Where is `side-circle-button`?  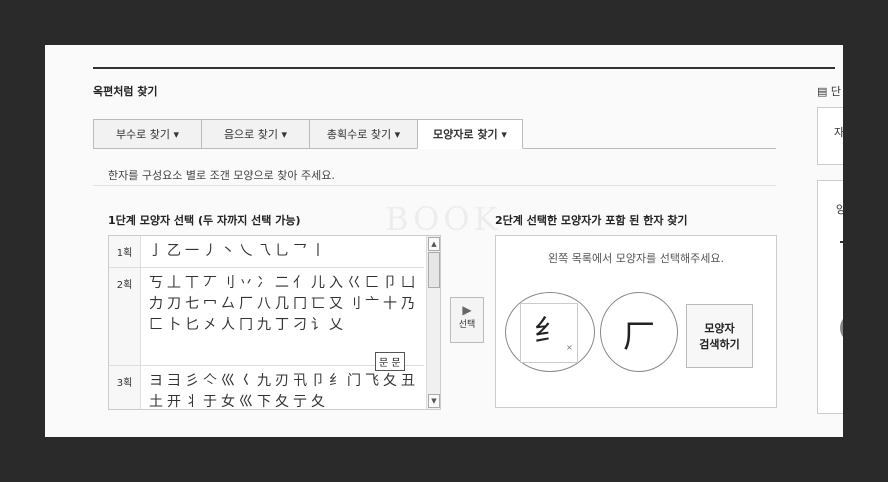 side-circle-button is located at coordinates (841, 328).